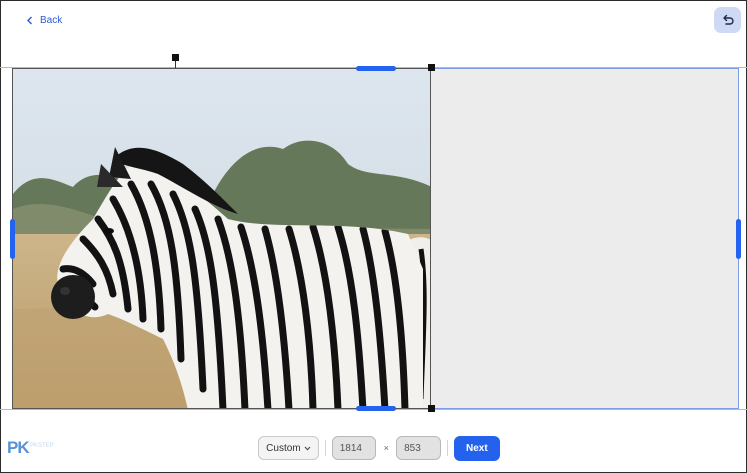 This screenshot has width=747, height=473. I want to click on height-input: 853, so click(418, 448).